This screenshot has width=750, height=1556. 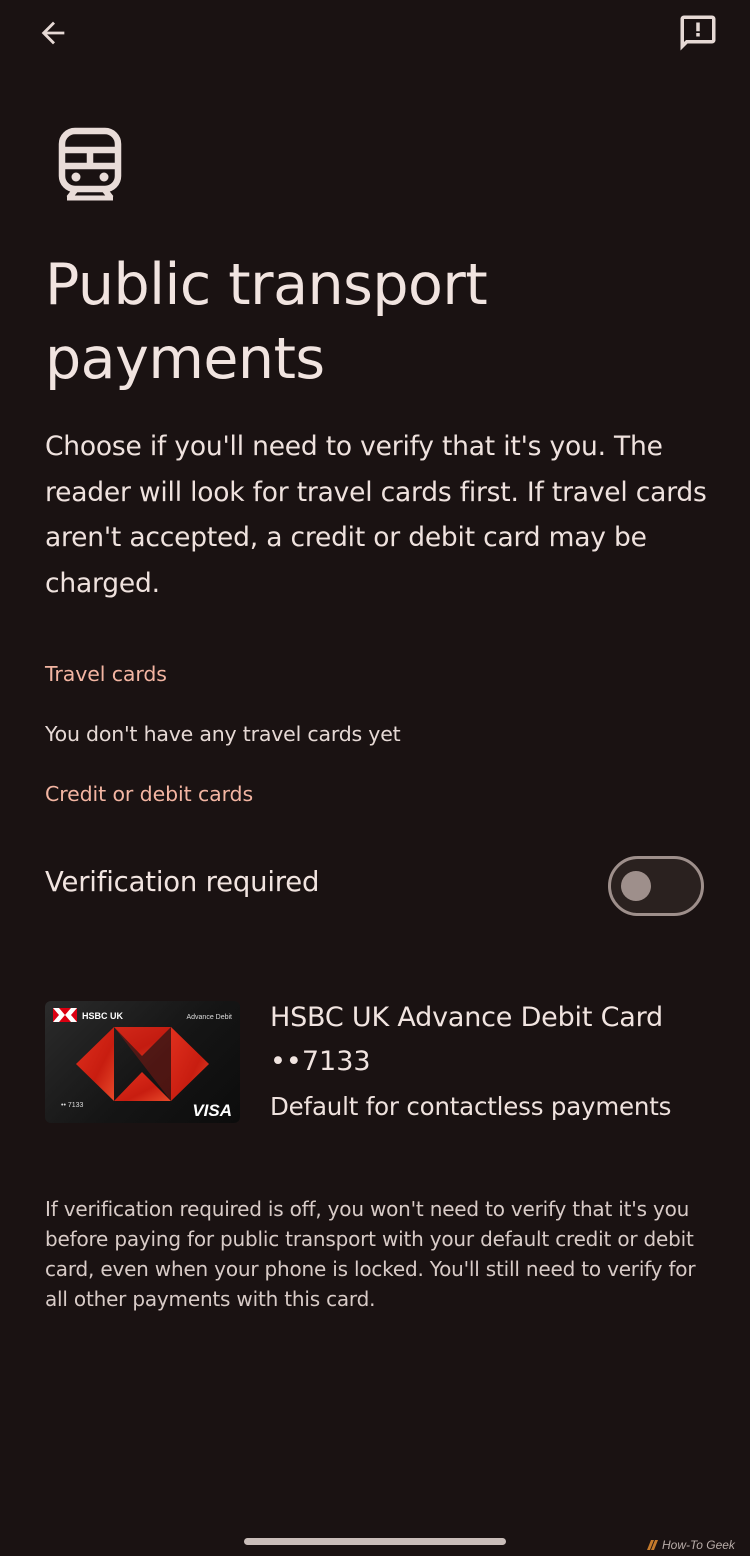 I want to click on train-icon, so click(x=90, y=164).